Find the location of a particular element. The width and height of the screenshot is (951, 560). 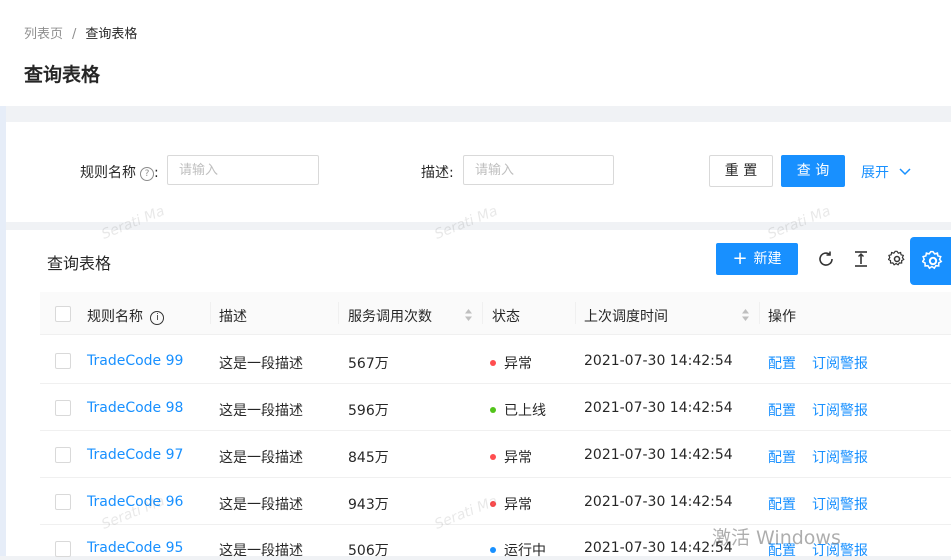

new-button: + 新建 is located at coordinates (757, 259).